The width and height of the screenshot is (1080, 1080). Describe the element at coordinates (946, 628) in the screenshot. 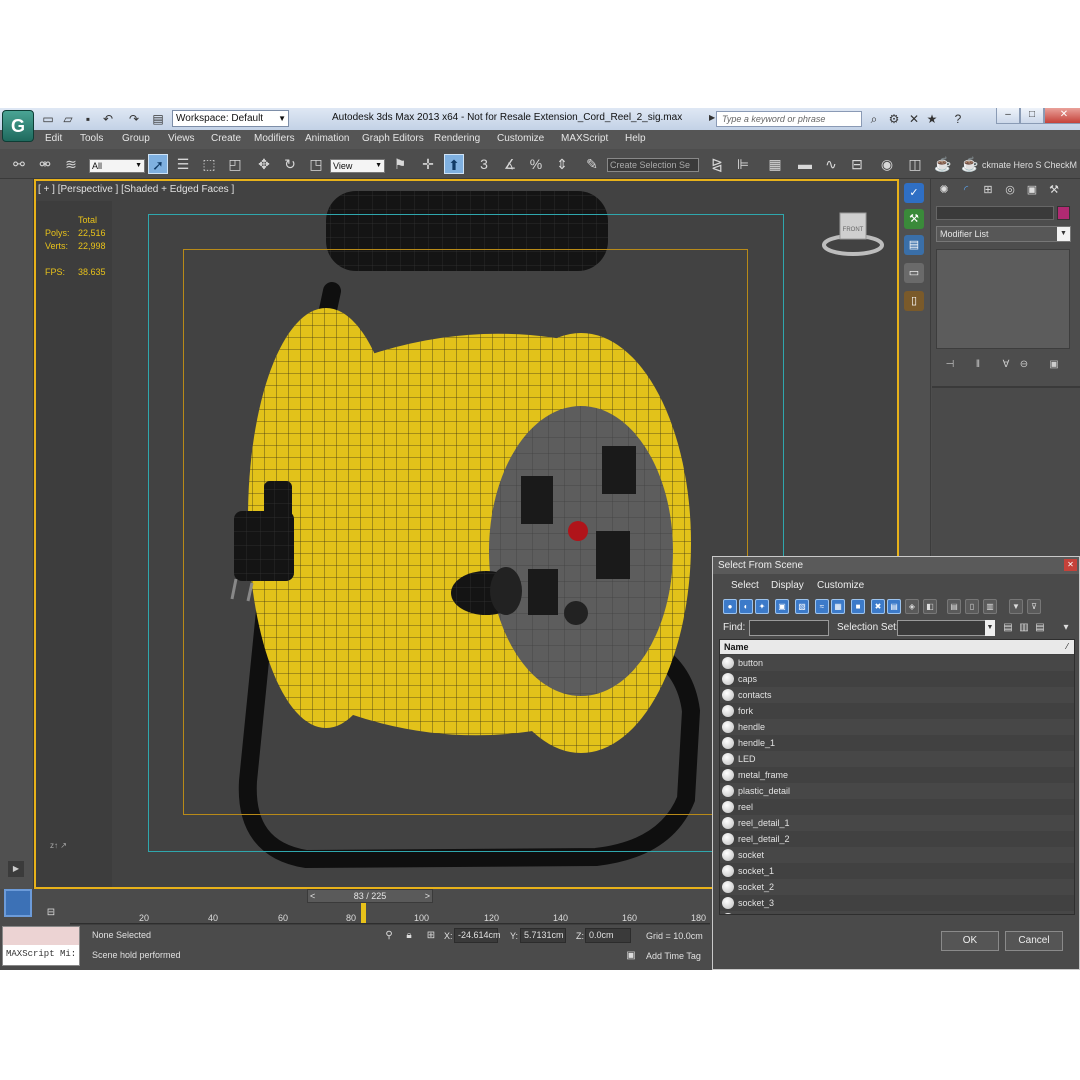

I see `selection-set-dropdown` at that location.